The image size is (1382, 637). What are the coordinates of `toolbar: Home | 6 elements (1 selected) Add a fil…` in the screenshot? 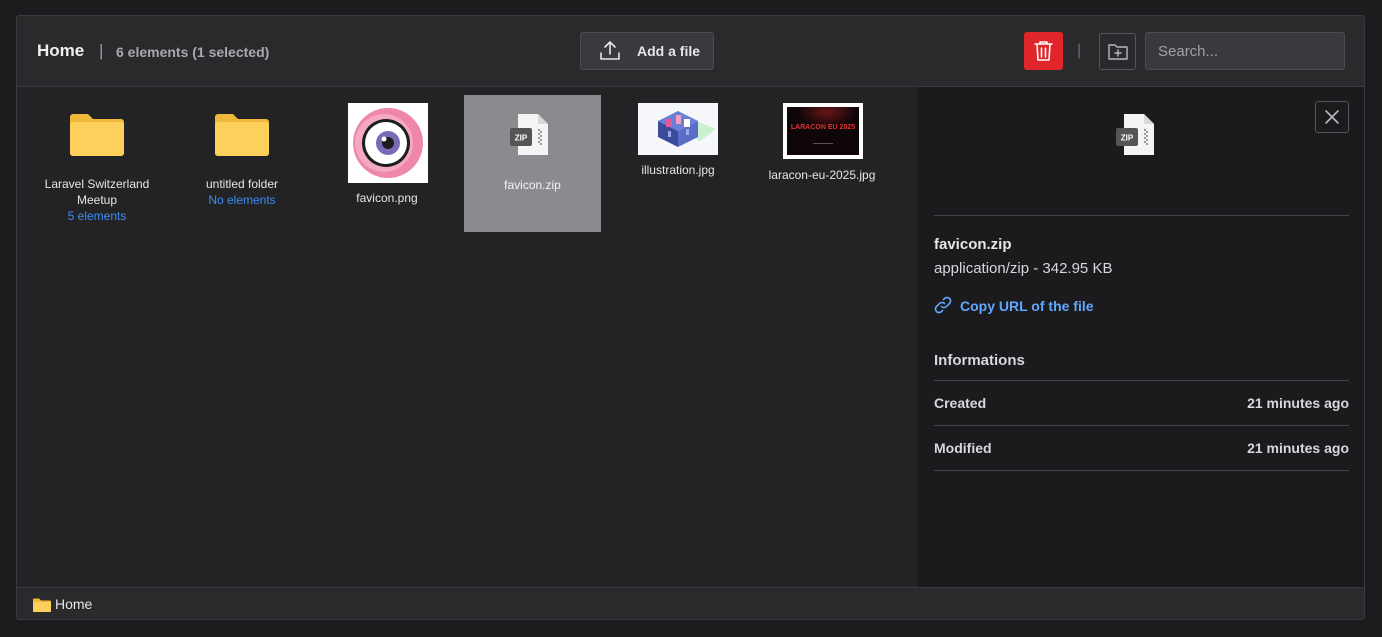 It's located at (690, 51).